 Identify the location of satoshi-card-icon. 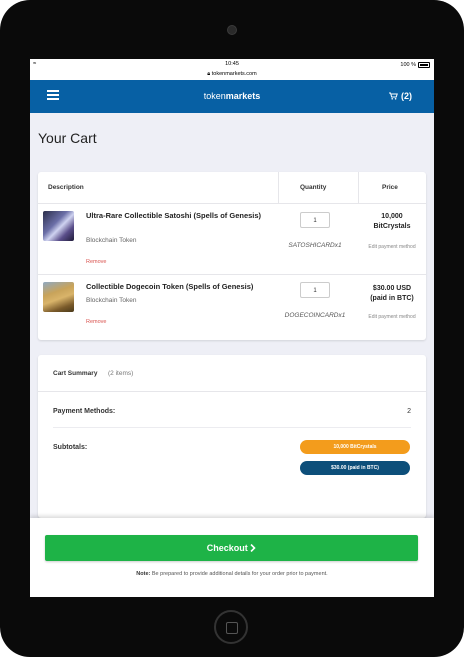
(58, 226).